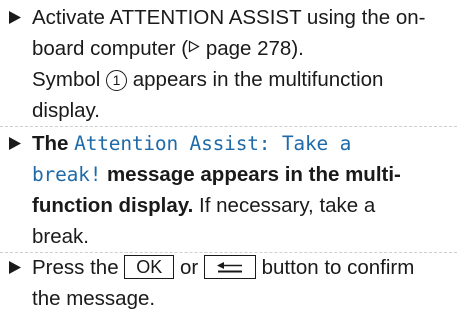  Describe the element at coordinates (53, 143) in the screenshot. I see `step-2-bold-lead: The` at that location.